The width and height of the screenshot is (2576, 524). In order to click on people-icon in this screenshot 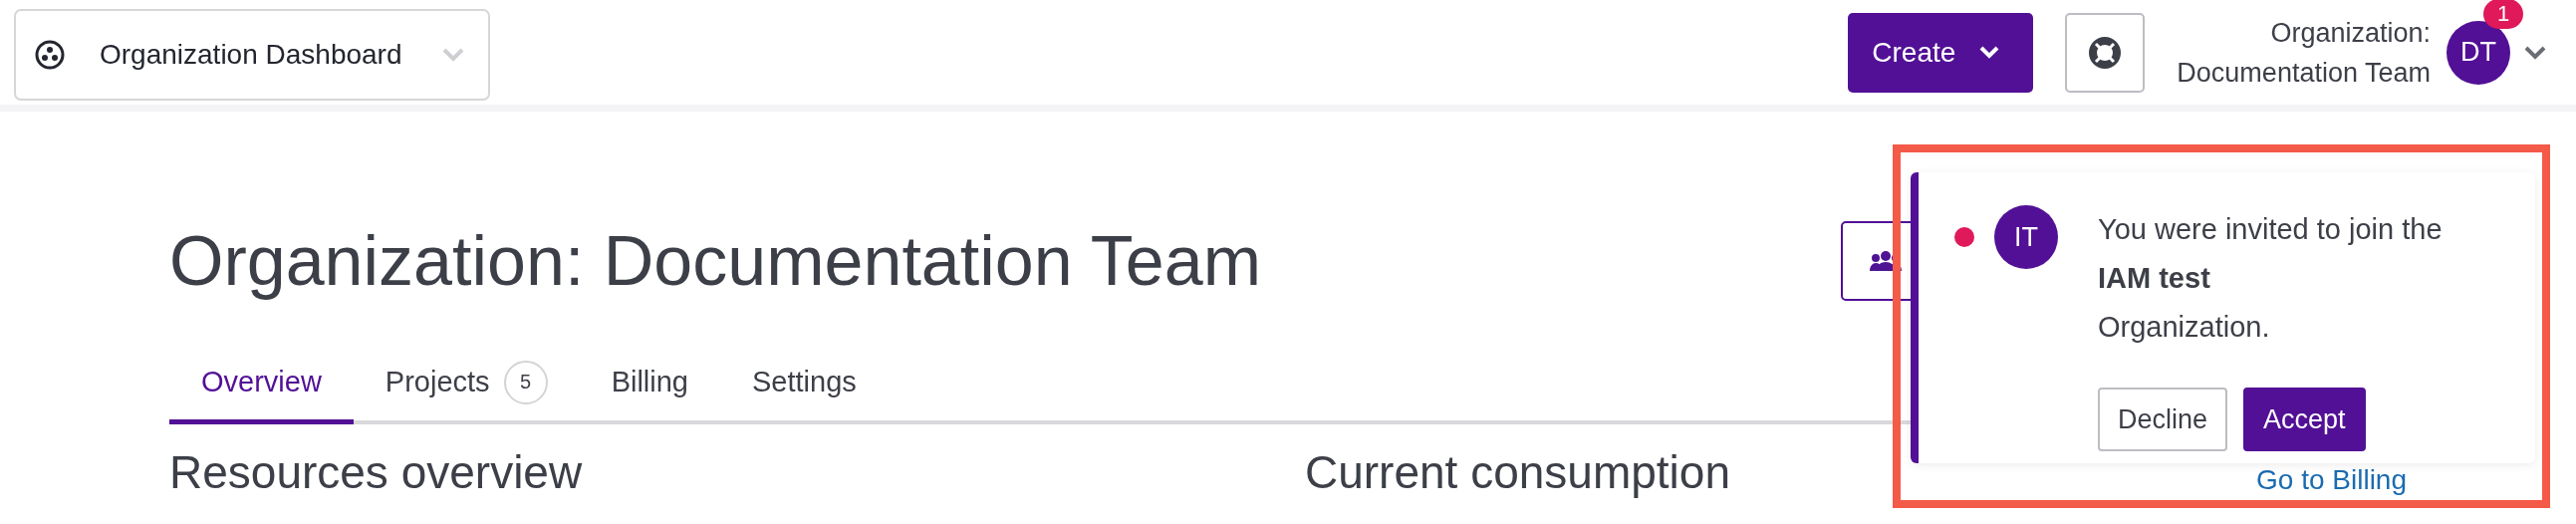, I will do `click(1886, 261)`.